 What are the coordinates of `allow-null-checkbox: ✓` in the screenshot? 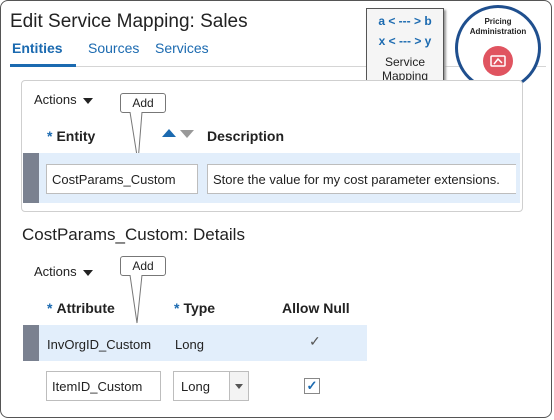 It's located at (312, 386).